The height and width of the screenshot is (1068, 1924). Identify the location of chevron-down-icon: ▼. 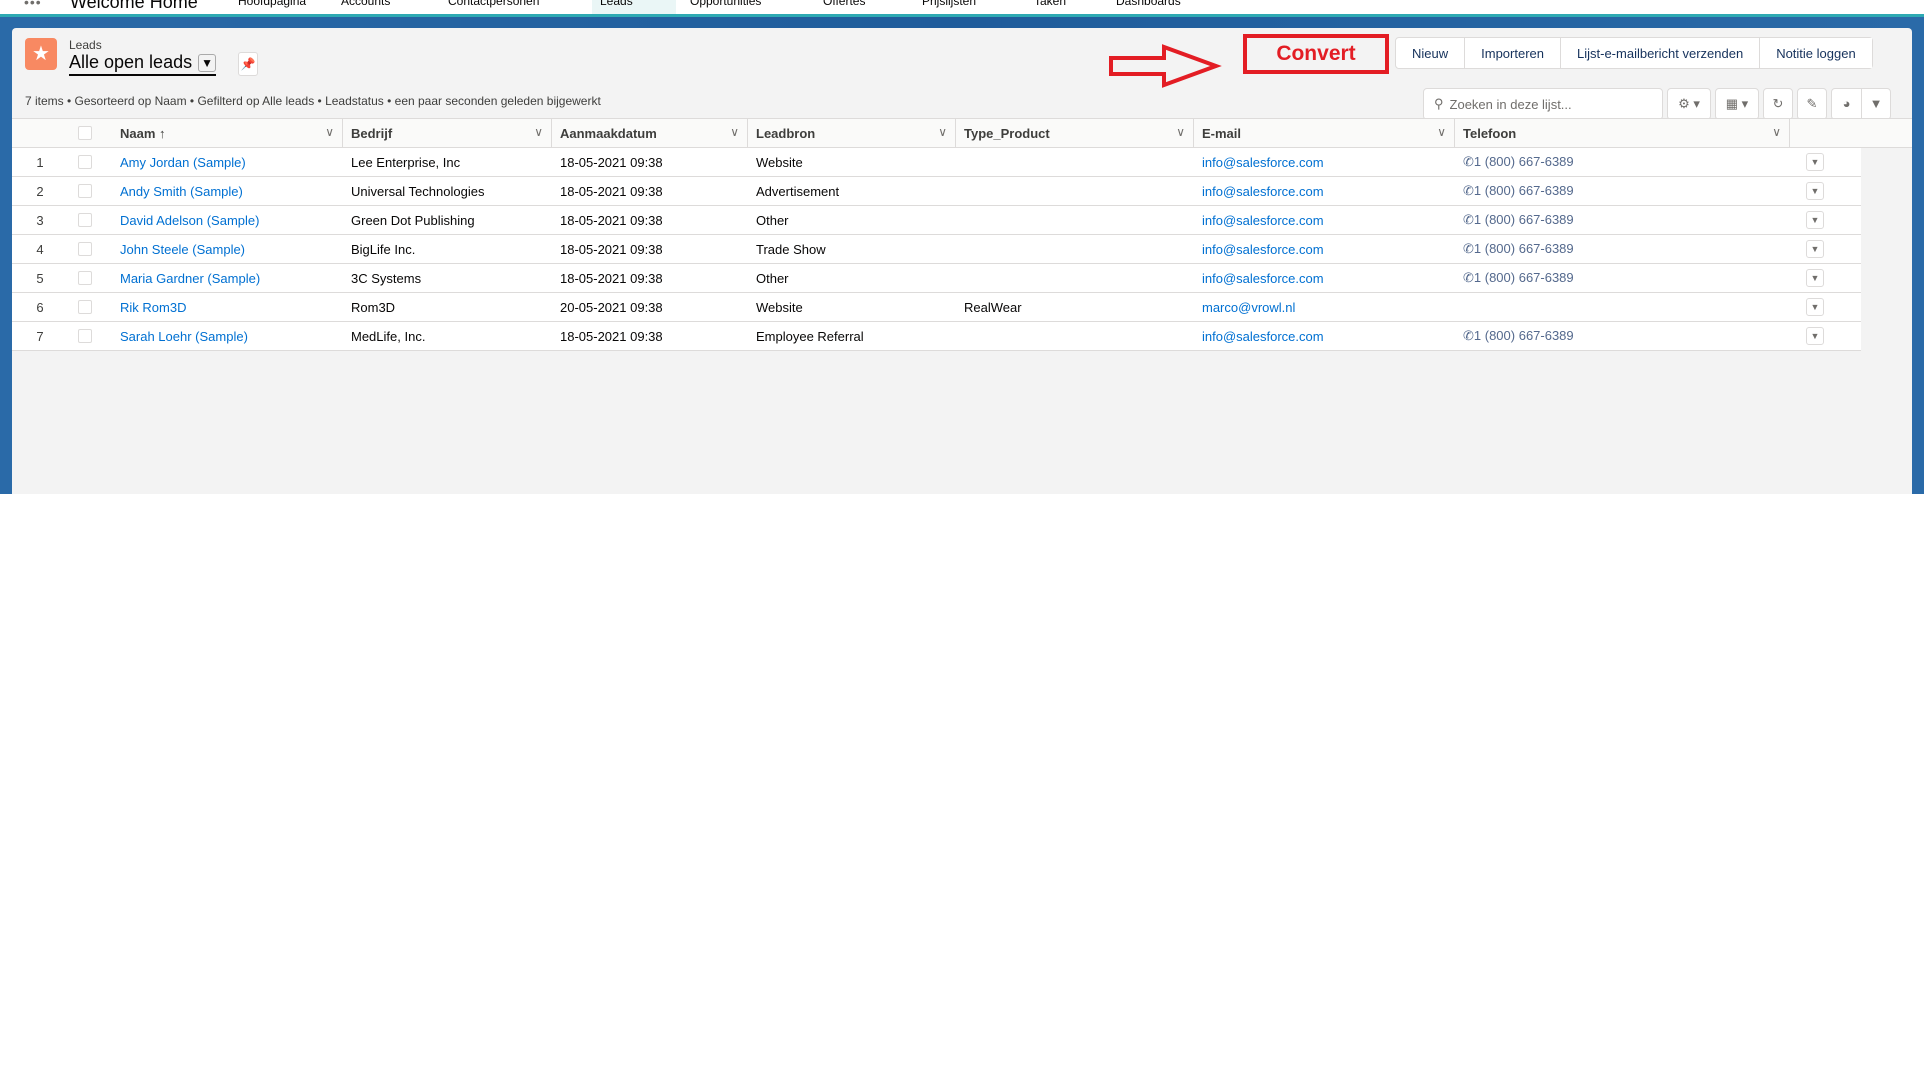
(207, 62).